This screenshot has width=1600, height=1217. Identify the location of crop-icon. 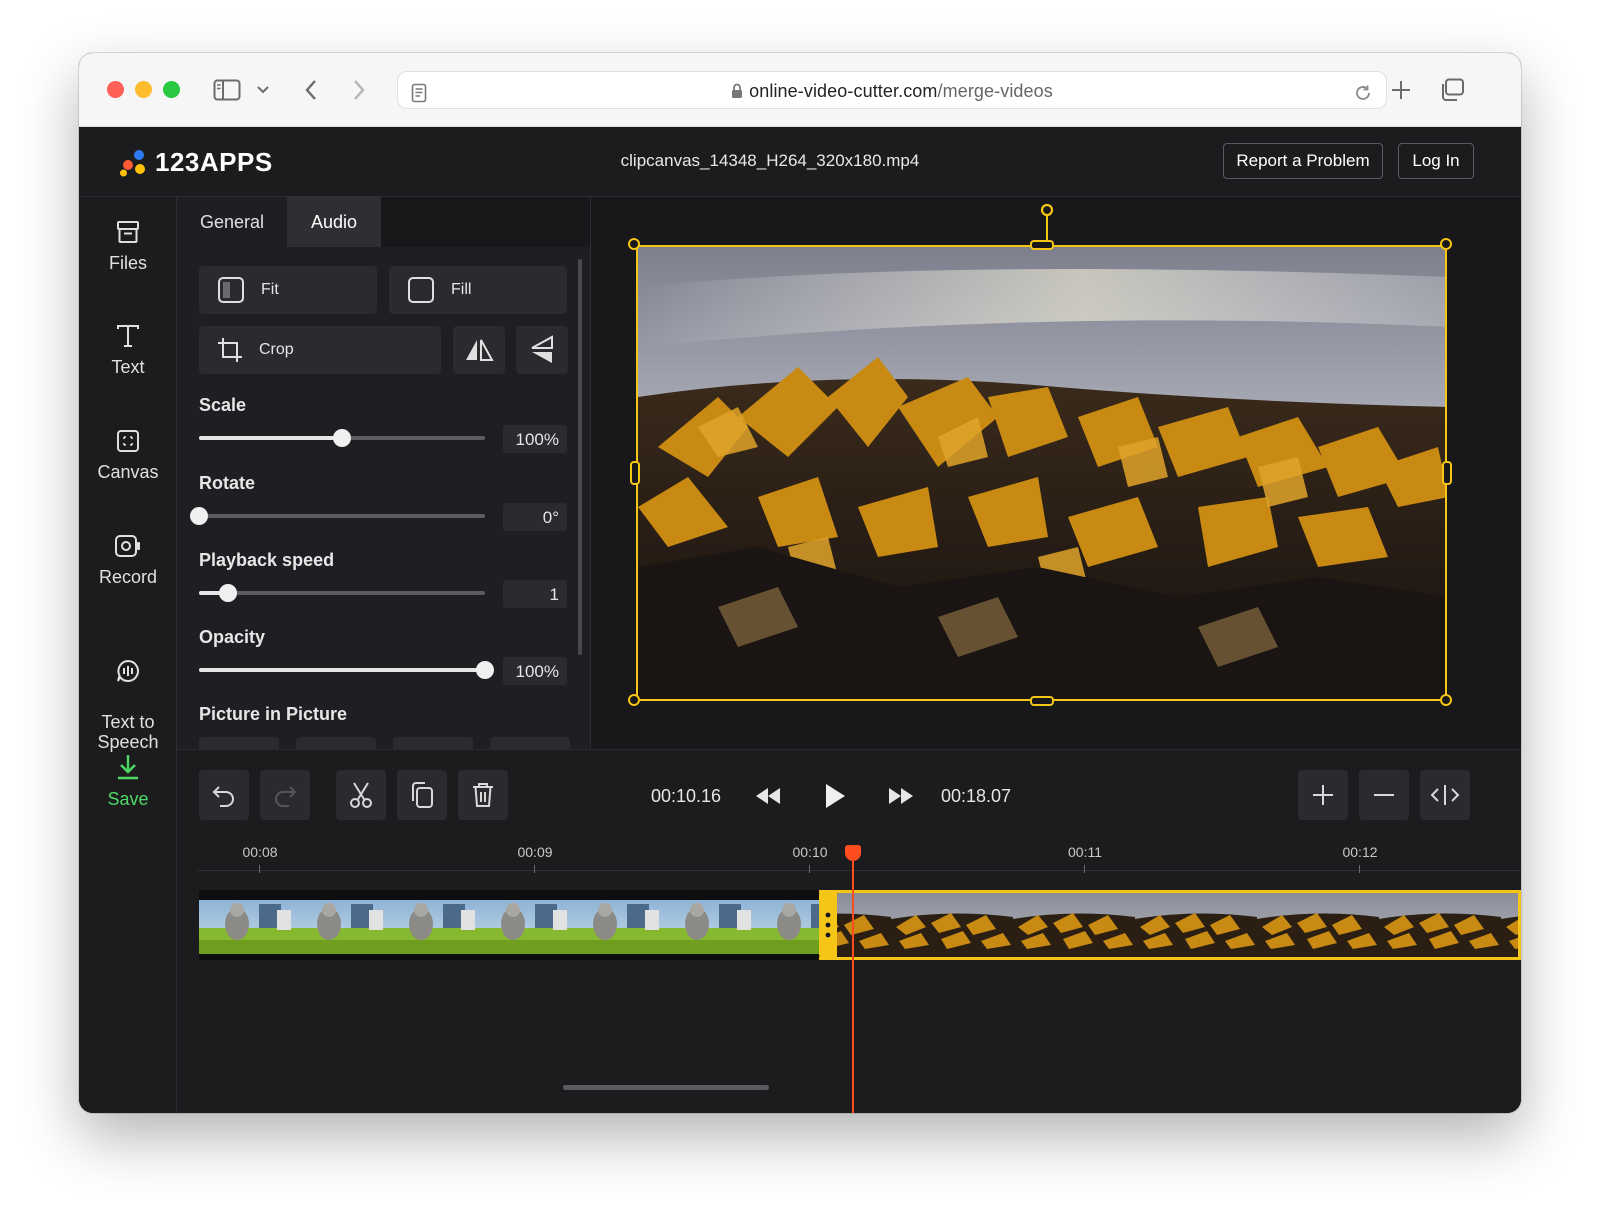
(230, 350).